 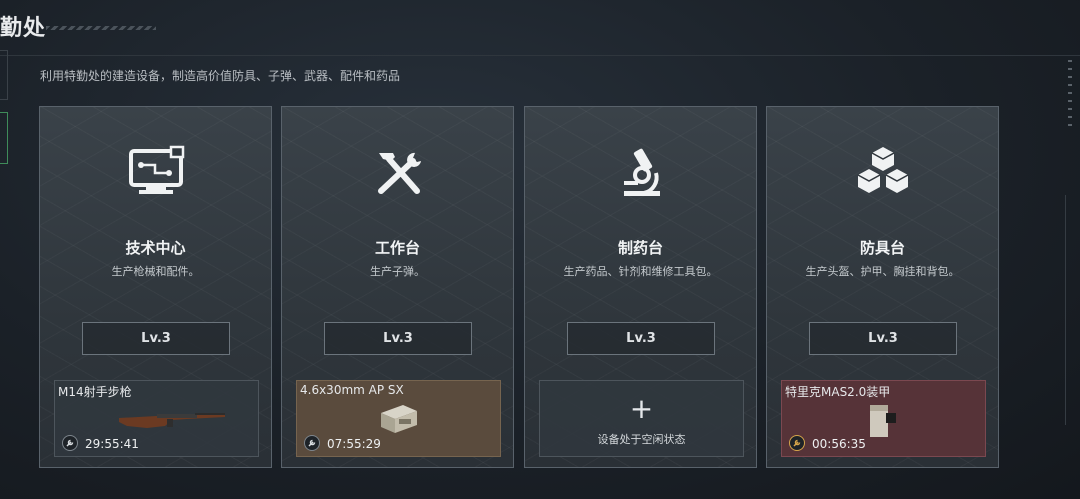 I want to click on page-subtitle: 利用特勤处的建造设备，制造高价值防具、子弹、武器、配件和药品, so click(x=220, y=76).